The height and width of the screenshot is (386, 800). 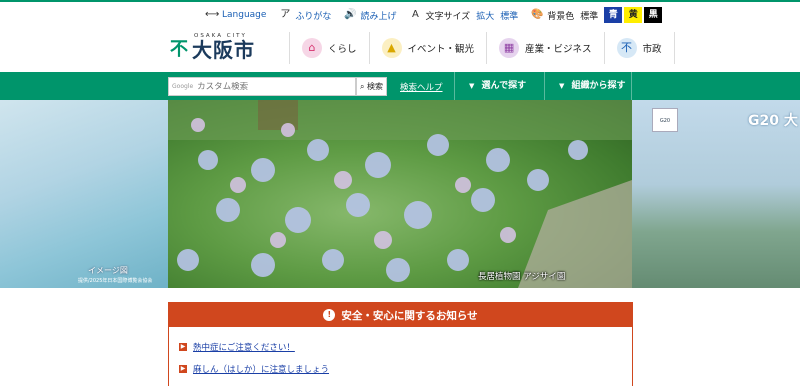 I want to click on building-icon: ▦, so click(x=509, y=48).